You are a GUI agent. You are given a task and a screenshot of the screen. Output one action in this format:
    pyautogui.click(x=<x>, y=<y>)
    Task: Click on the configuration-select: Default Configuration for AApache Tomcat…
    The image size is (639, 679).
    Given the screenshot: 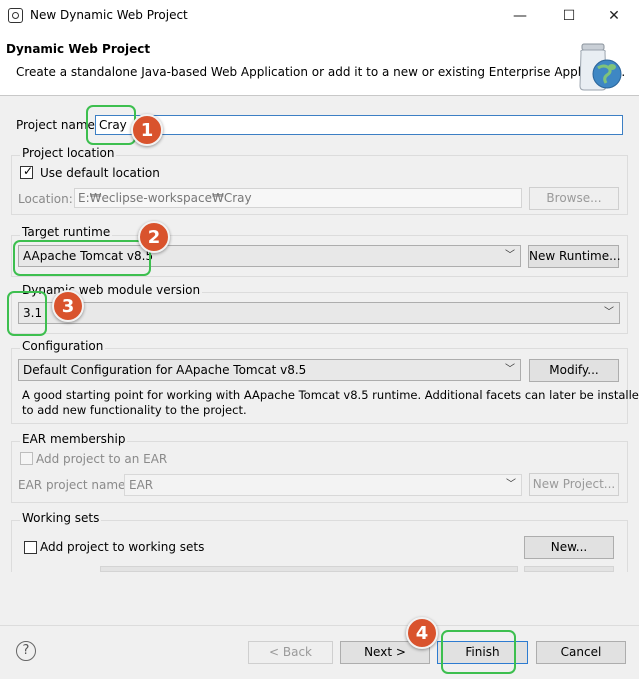 What is the action you would take?
    pyautogui.click(x=269, y=370)
    